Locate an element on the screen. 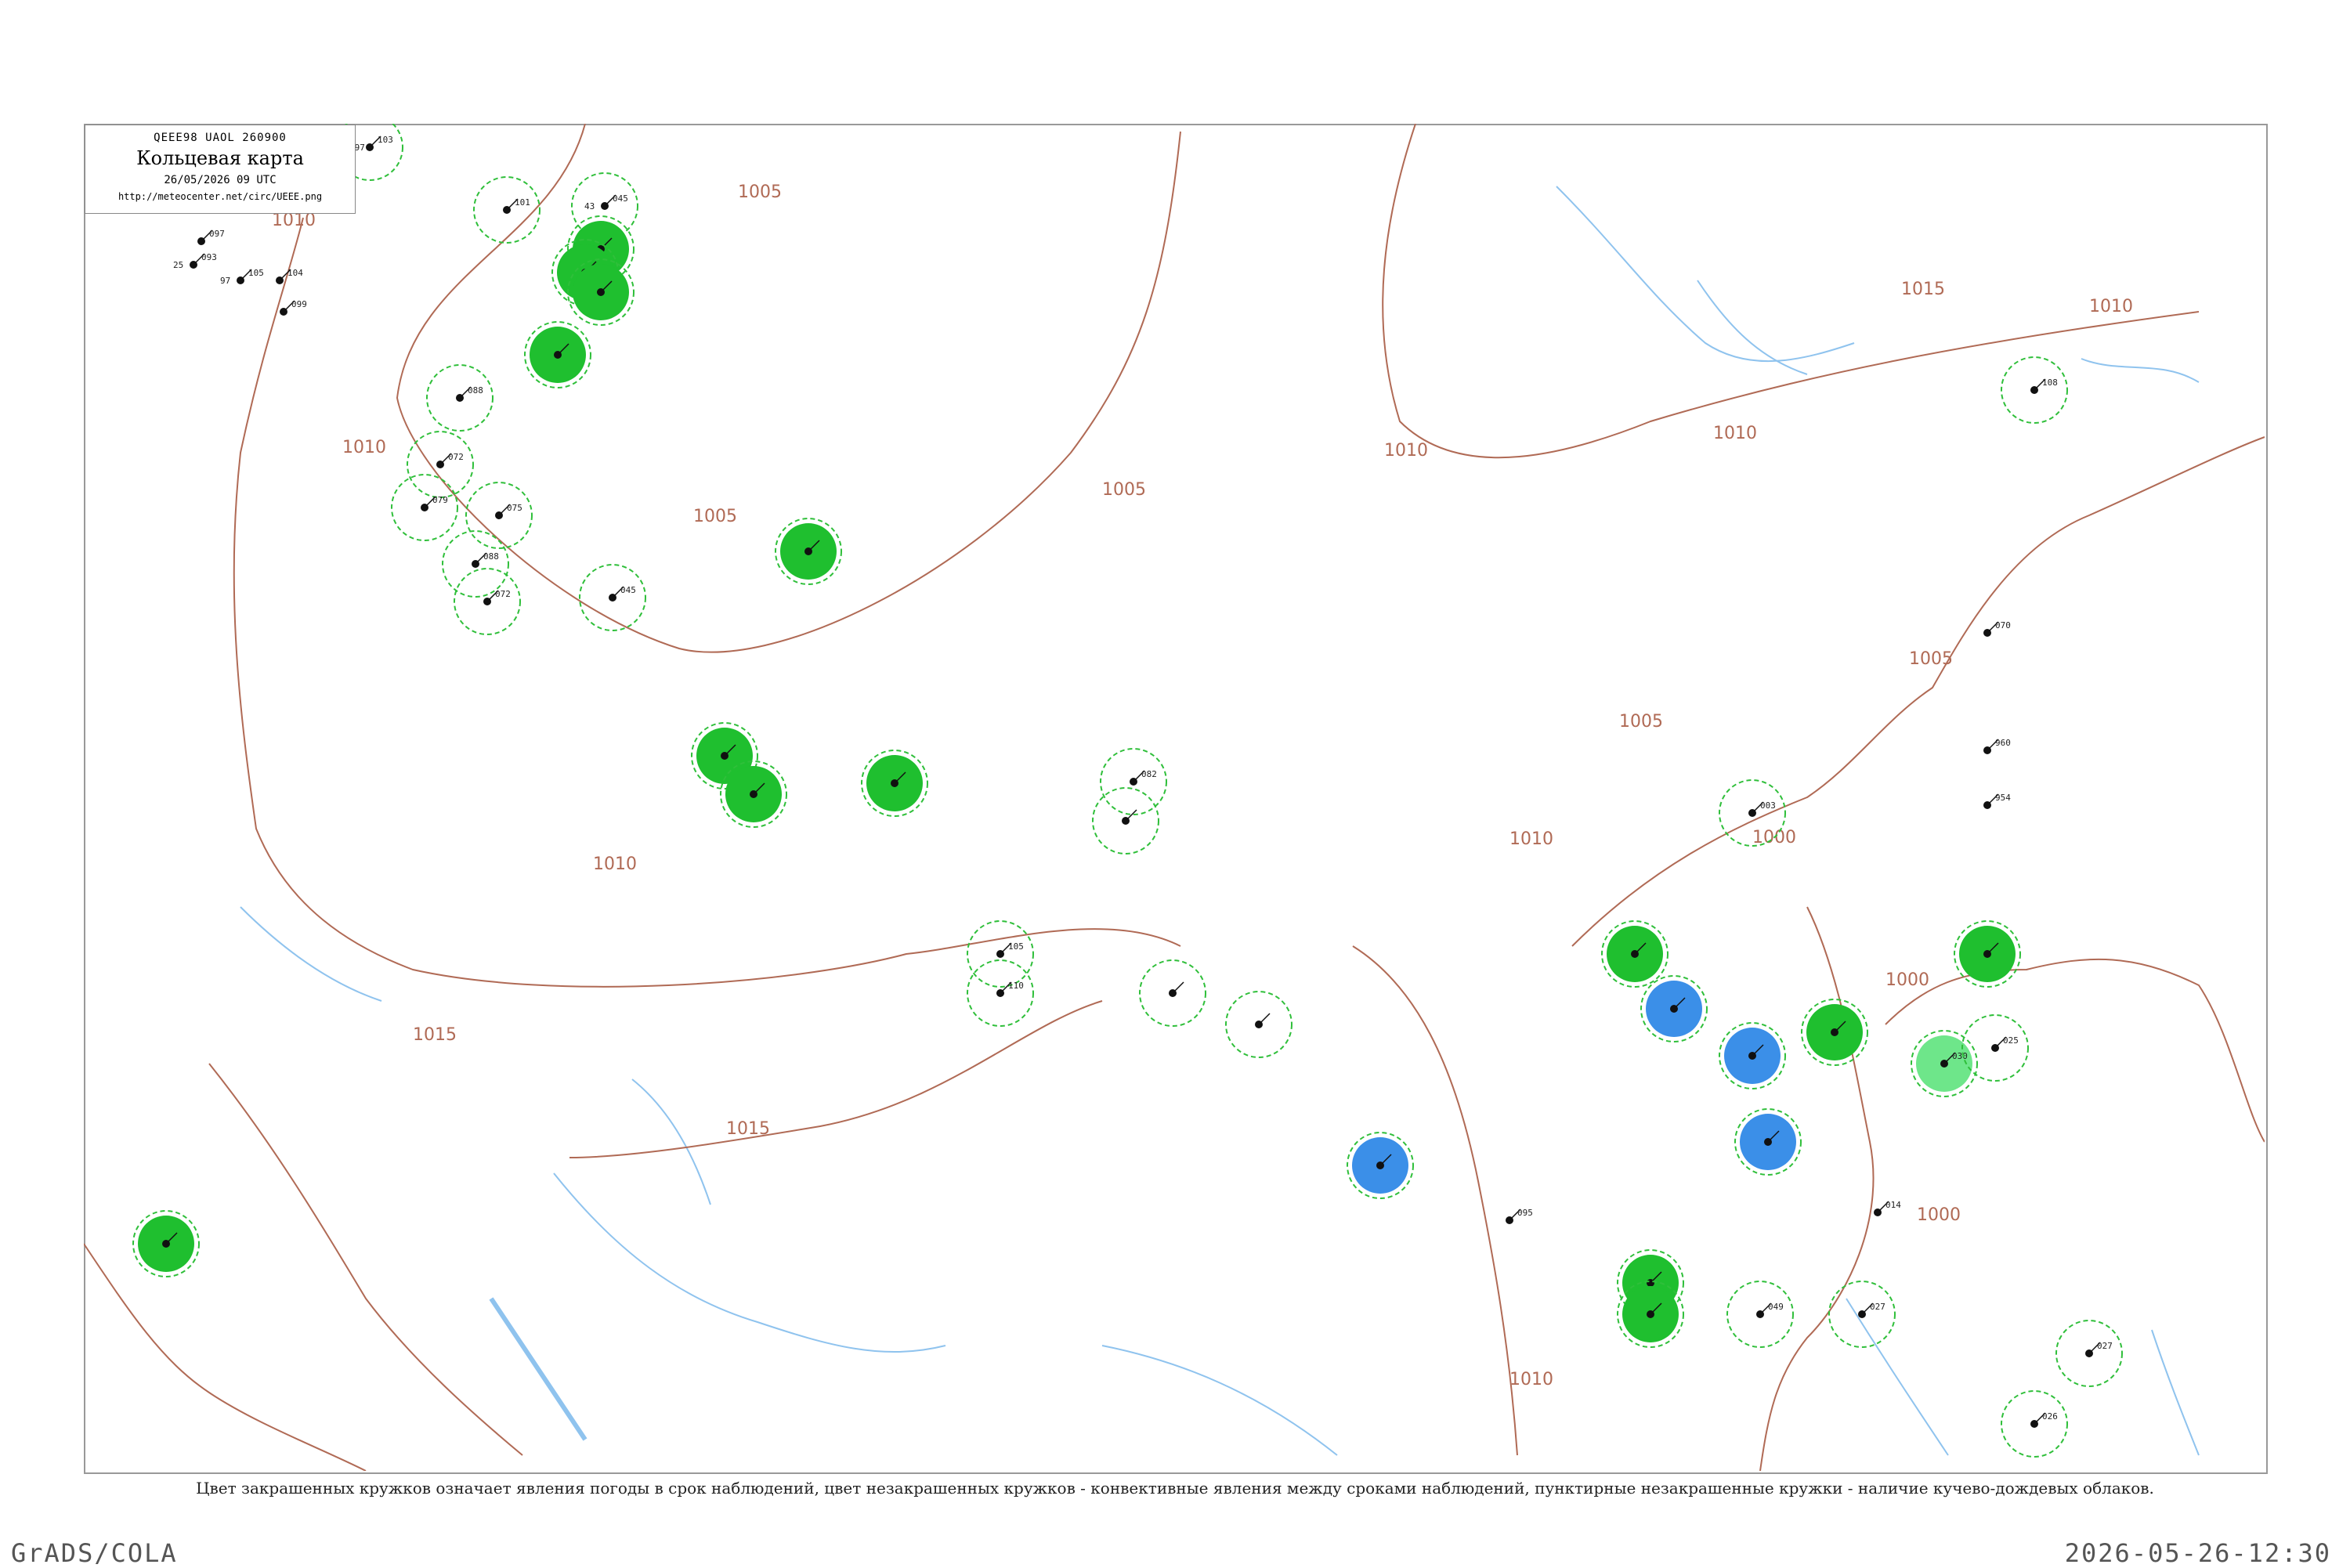  station-marker: 099 is located at coordinates (294, 307).